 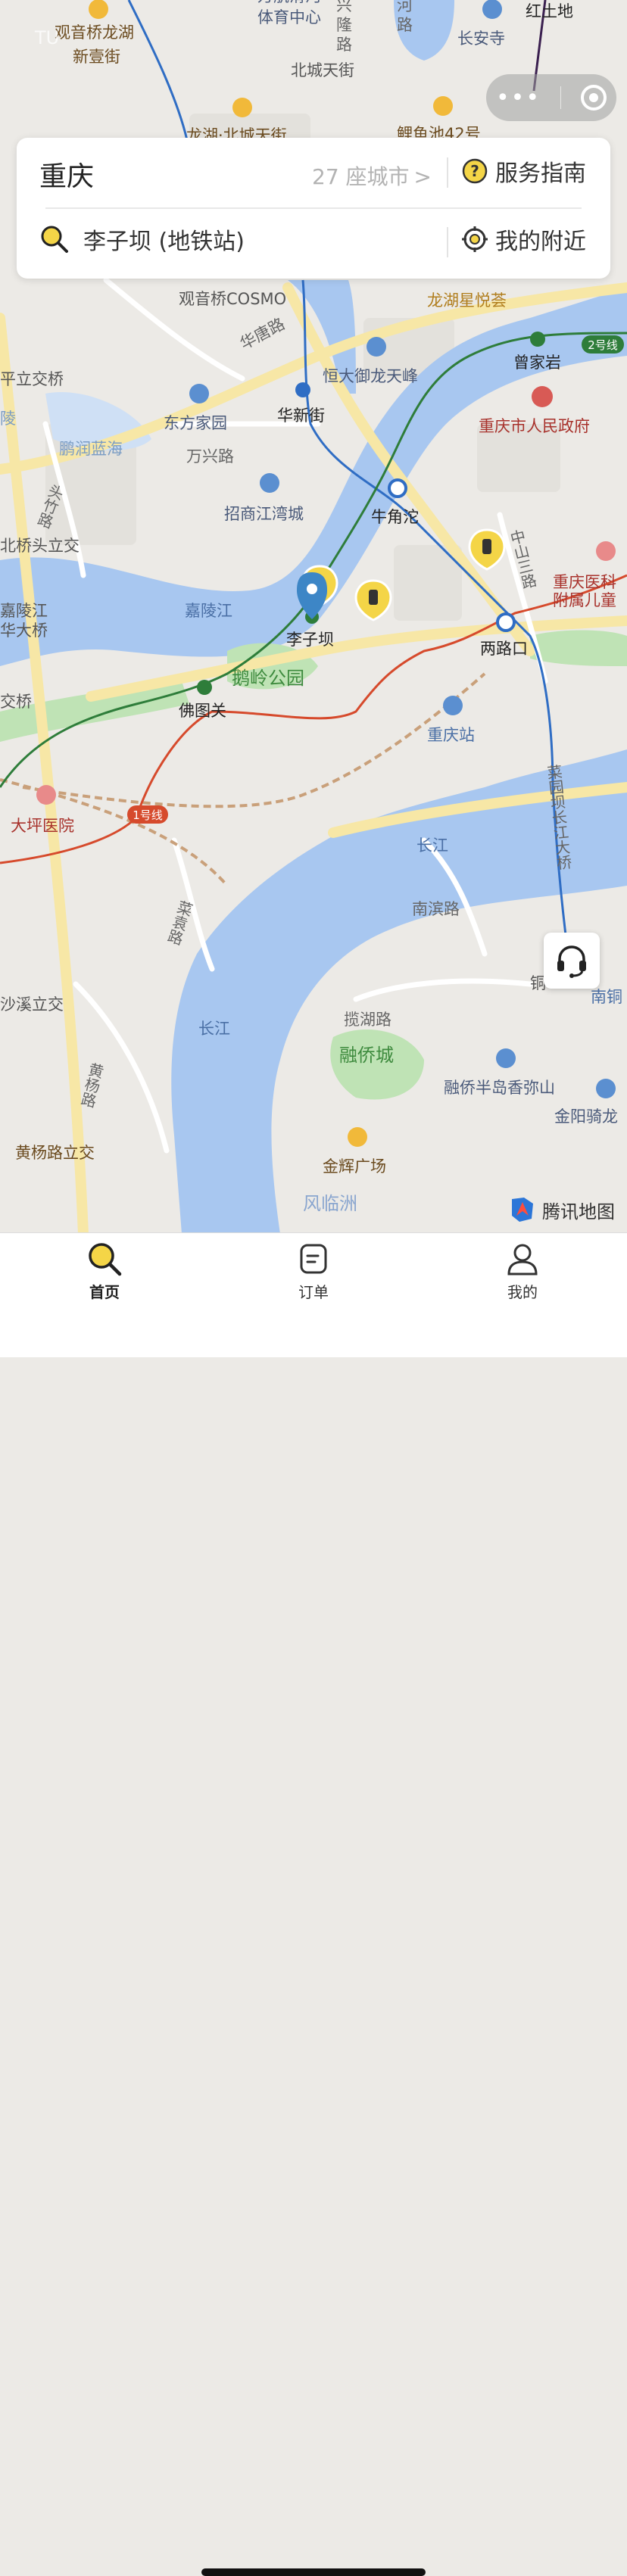 What do you see at coordinates (55, 1153) in the screenshot?
I see `map-label: 黄杨路立交` at bounding box center [55, 1153].